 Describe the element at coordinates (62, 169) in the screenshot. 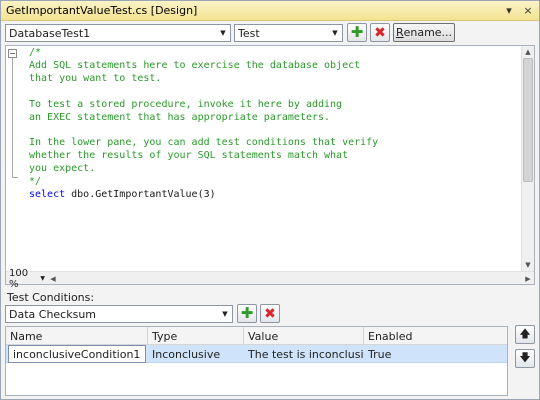

I see `code-line: you expect.` at that location.